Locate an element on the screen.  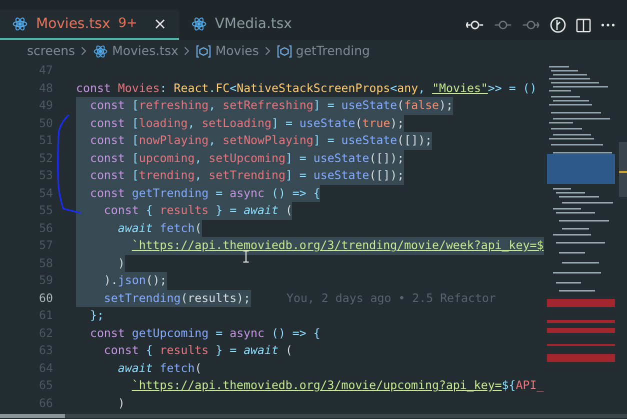
code-line: }; is located at coordinates (96, 315).